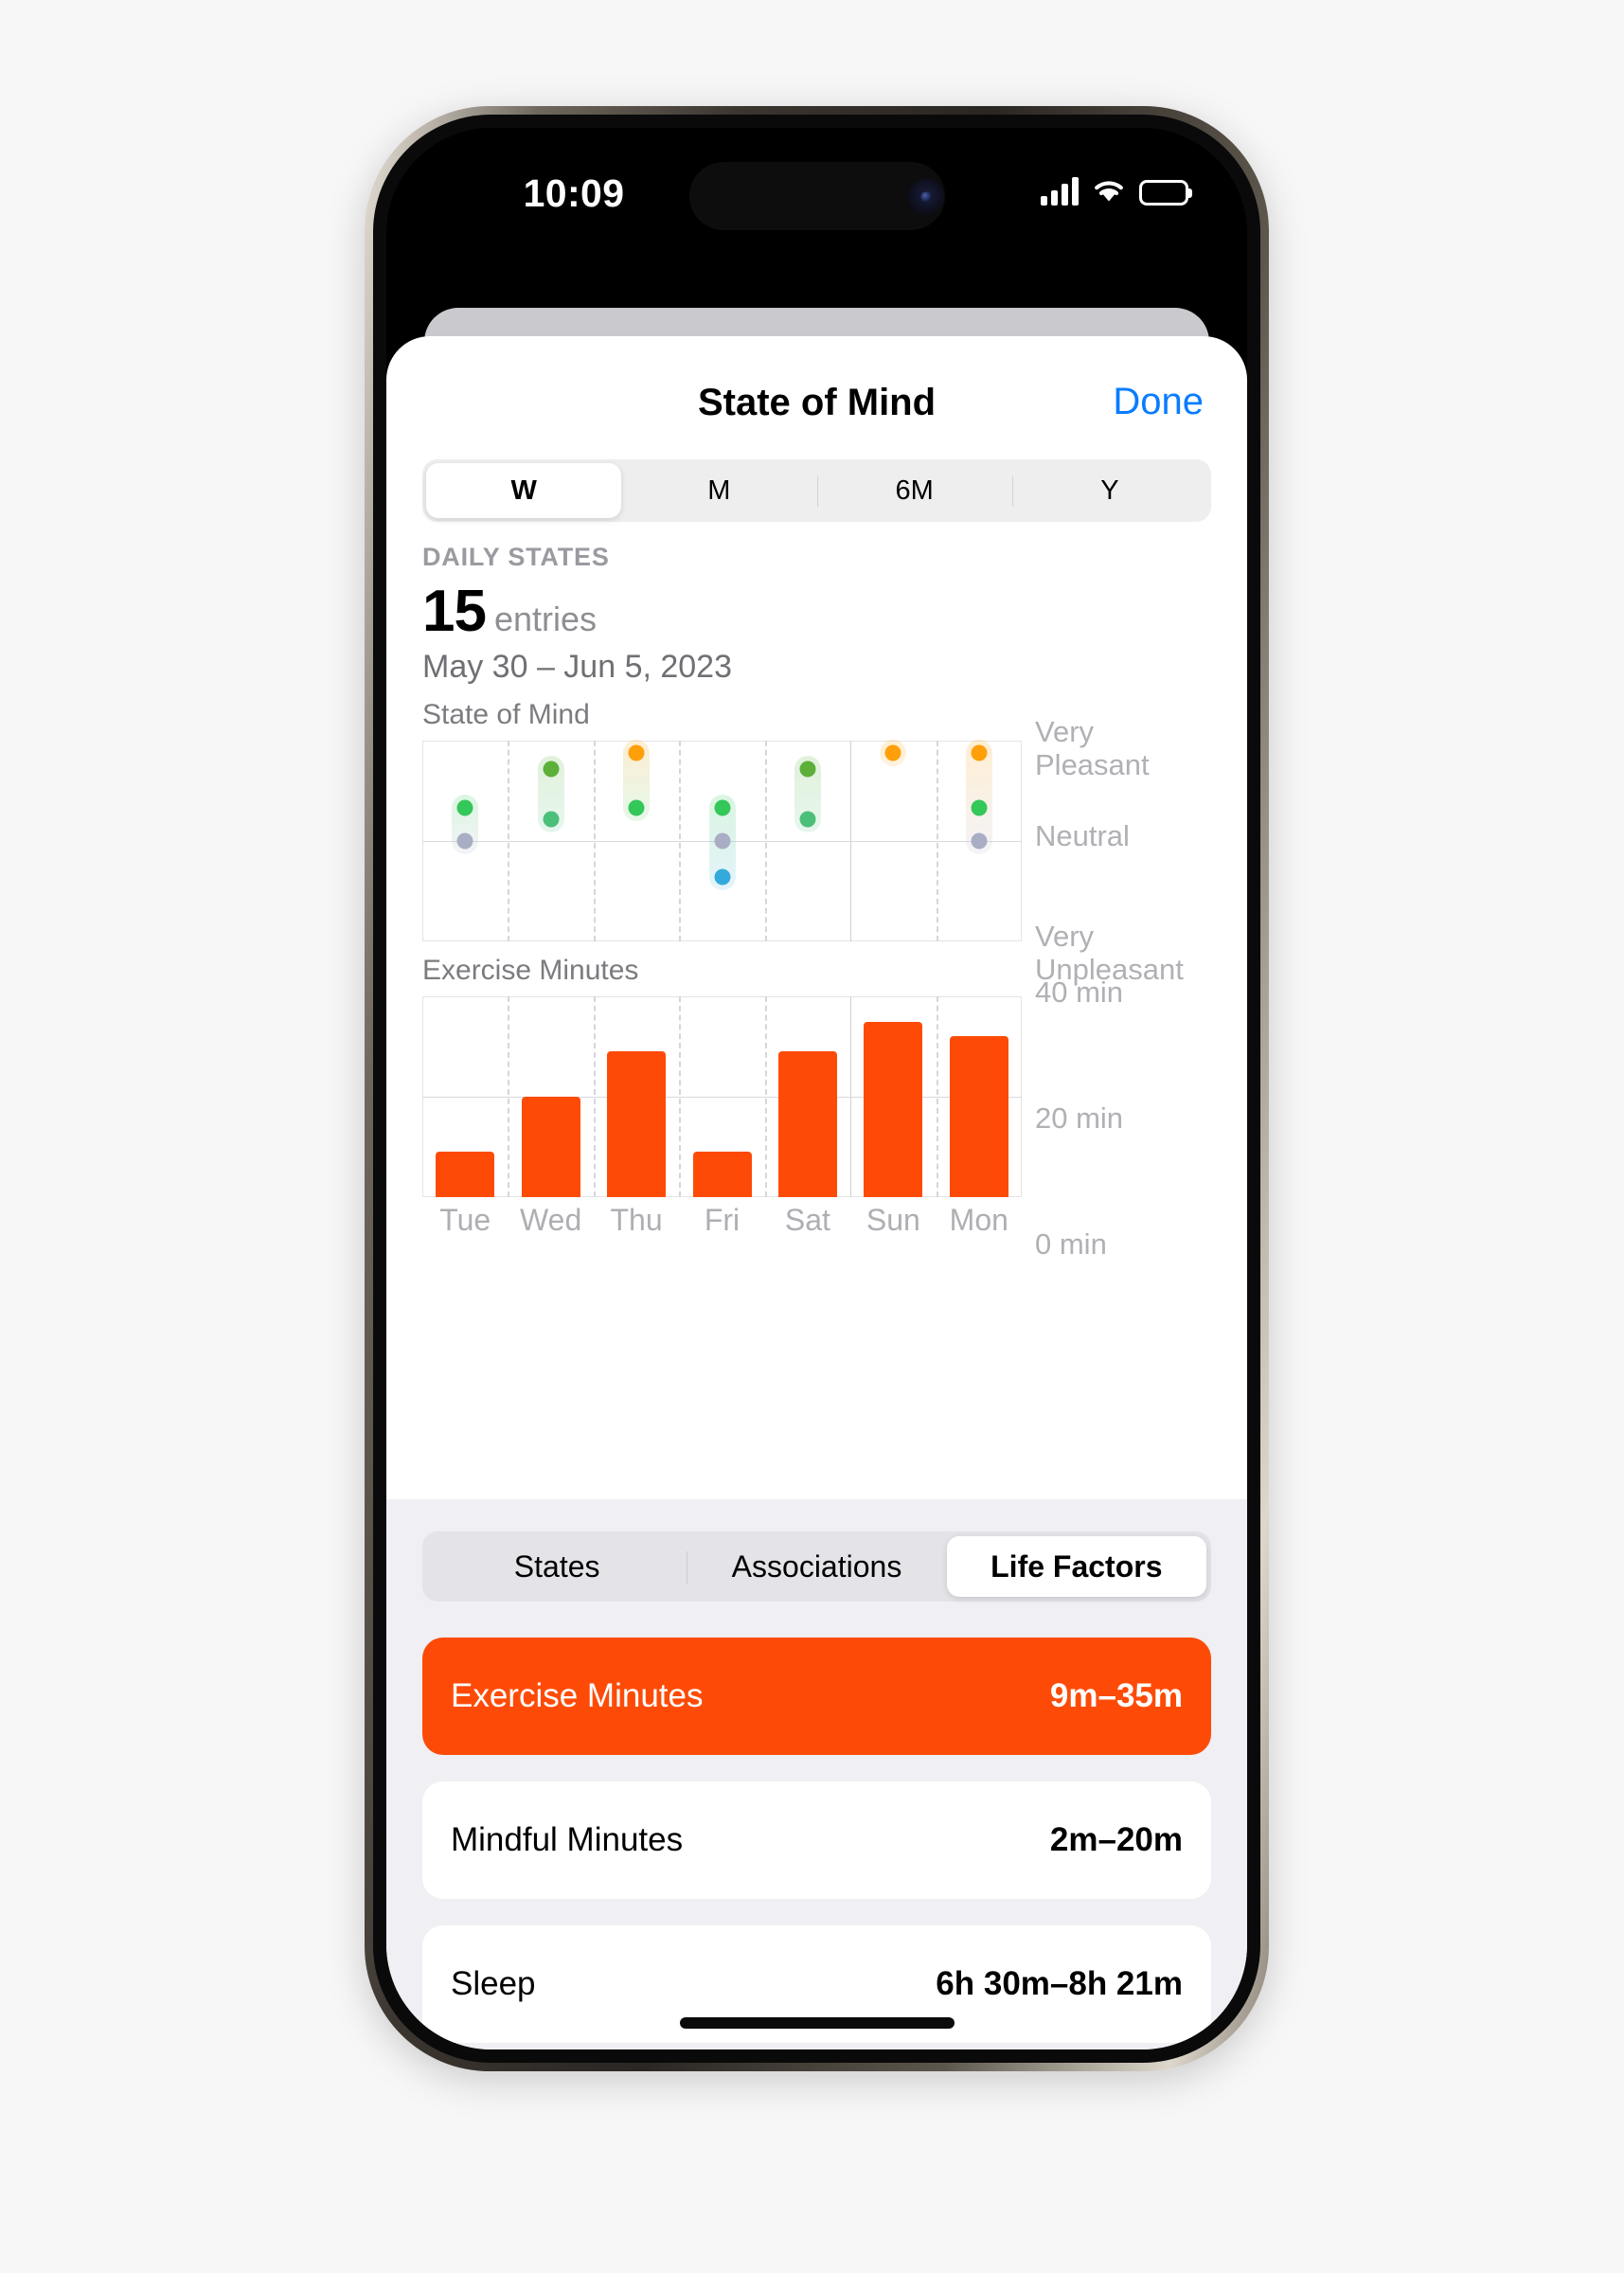 The height and width of the screenshot is (2273, 1624). What do you see at coordinates (817, 612) in the screenshot?
I see `stats-value-row: 15 entries` at bounding box center [817, 612].